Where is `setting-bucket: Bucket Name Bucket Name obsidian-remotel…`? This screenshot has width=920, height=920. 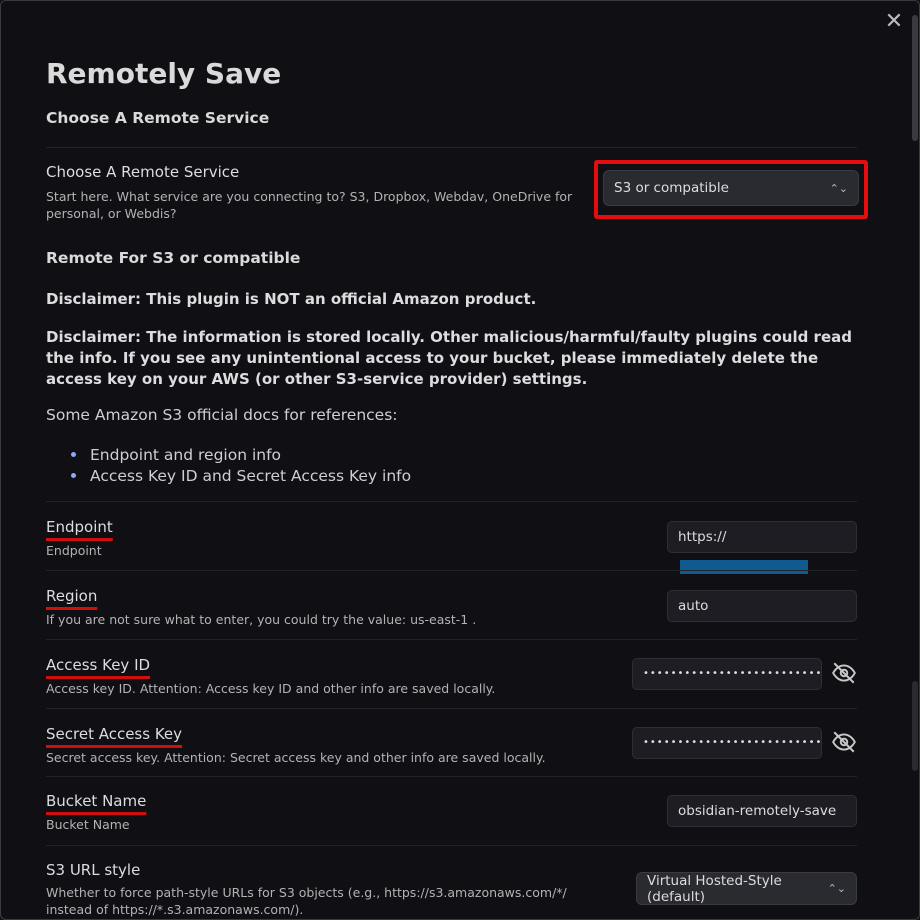 setting-bucket: Bucket Name Bucket Name obsidian-remotel… is located at coordinates (451, 810).